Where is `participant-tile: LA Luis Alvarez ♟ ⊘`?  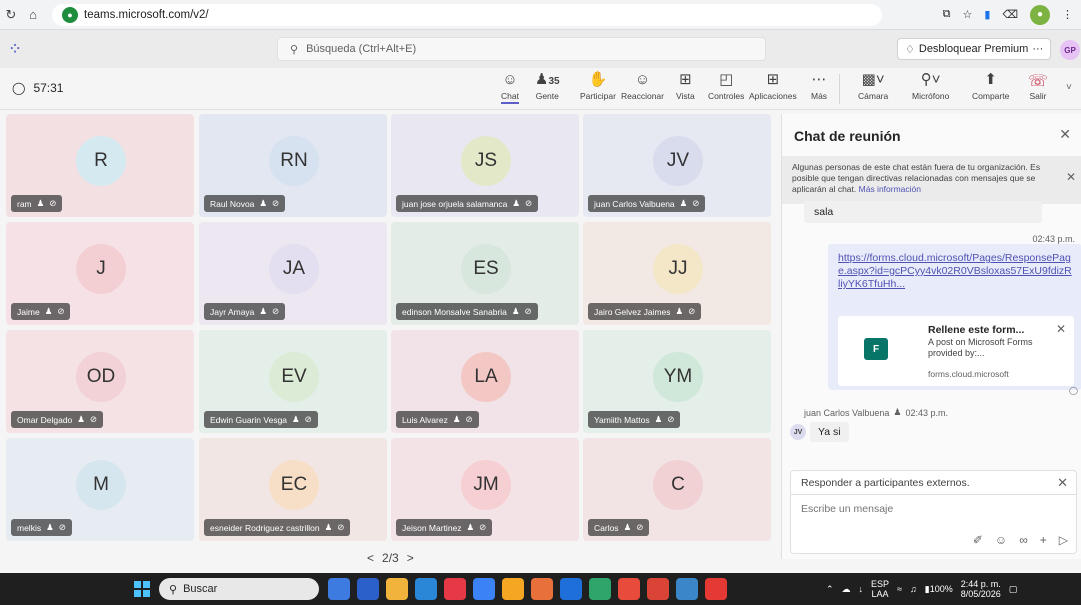 participant-tile: LA Luis Alvarez ♟ ⊘ is located at coordinates (485, 381).